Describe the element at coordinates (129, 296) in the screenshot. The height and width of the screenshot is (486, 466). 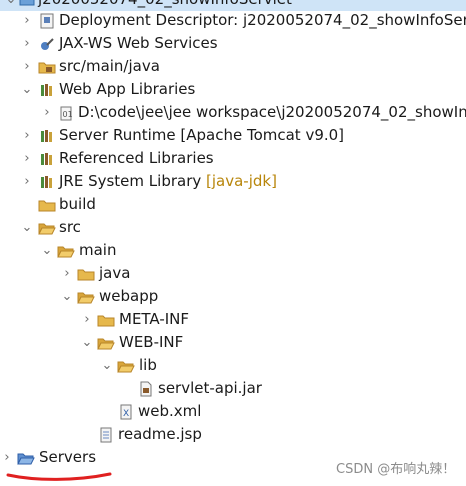
I see `tree-item-label: webapp` at that location.